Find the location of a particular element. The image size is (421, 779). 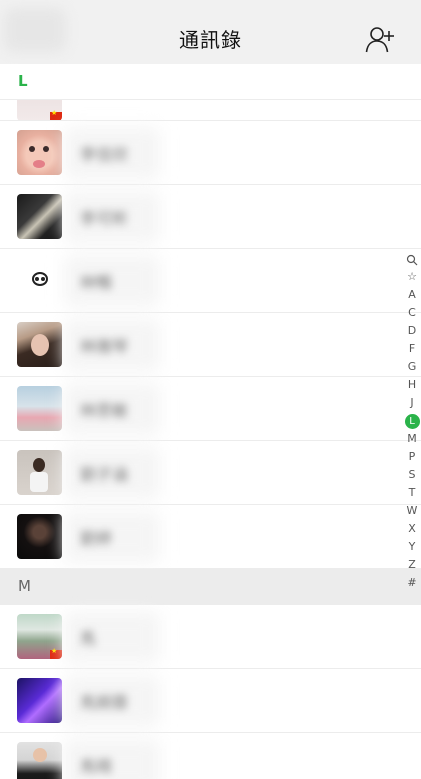

section-letter: L is located at coordinates (23, 81).